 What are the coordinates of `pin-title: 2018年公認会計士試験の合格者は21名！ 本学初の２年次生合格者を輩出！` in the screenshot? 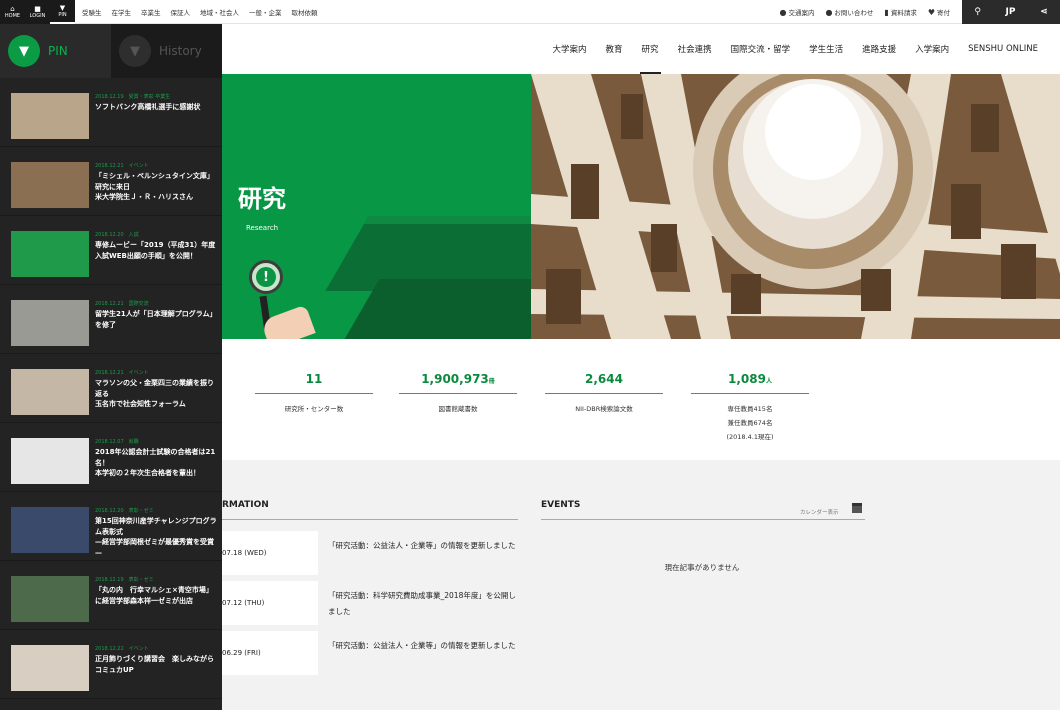 It's located at (155, 462).